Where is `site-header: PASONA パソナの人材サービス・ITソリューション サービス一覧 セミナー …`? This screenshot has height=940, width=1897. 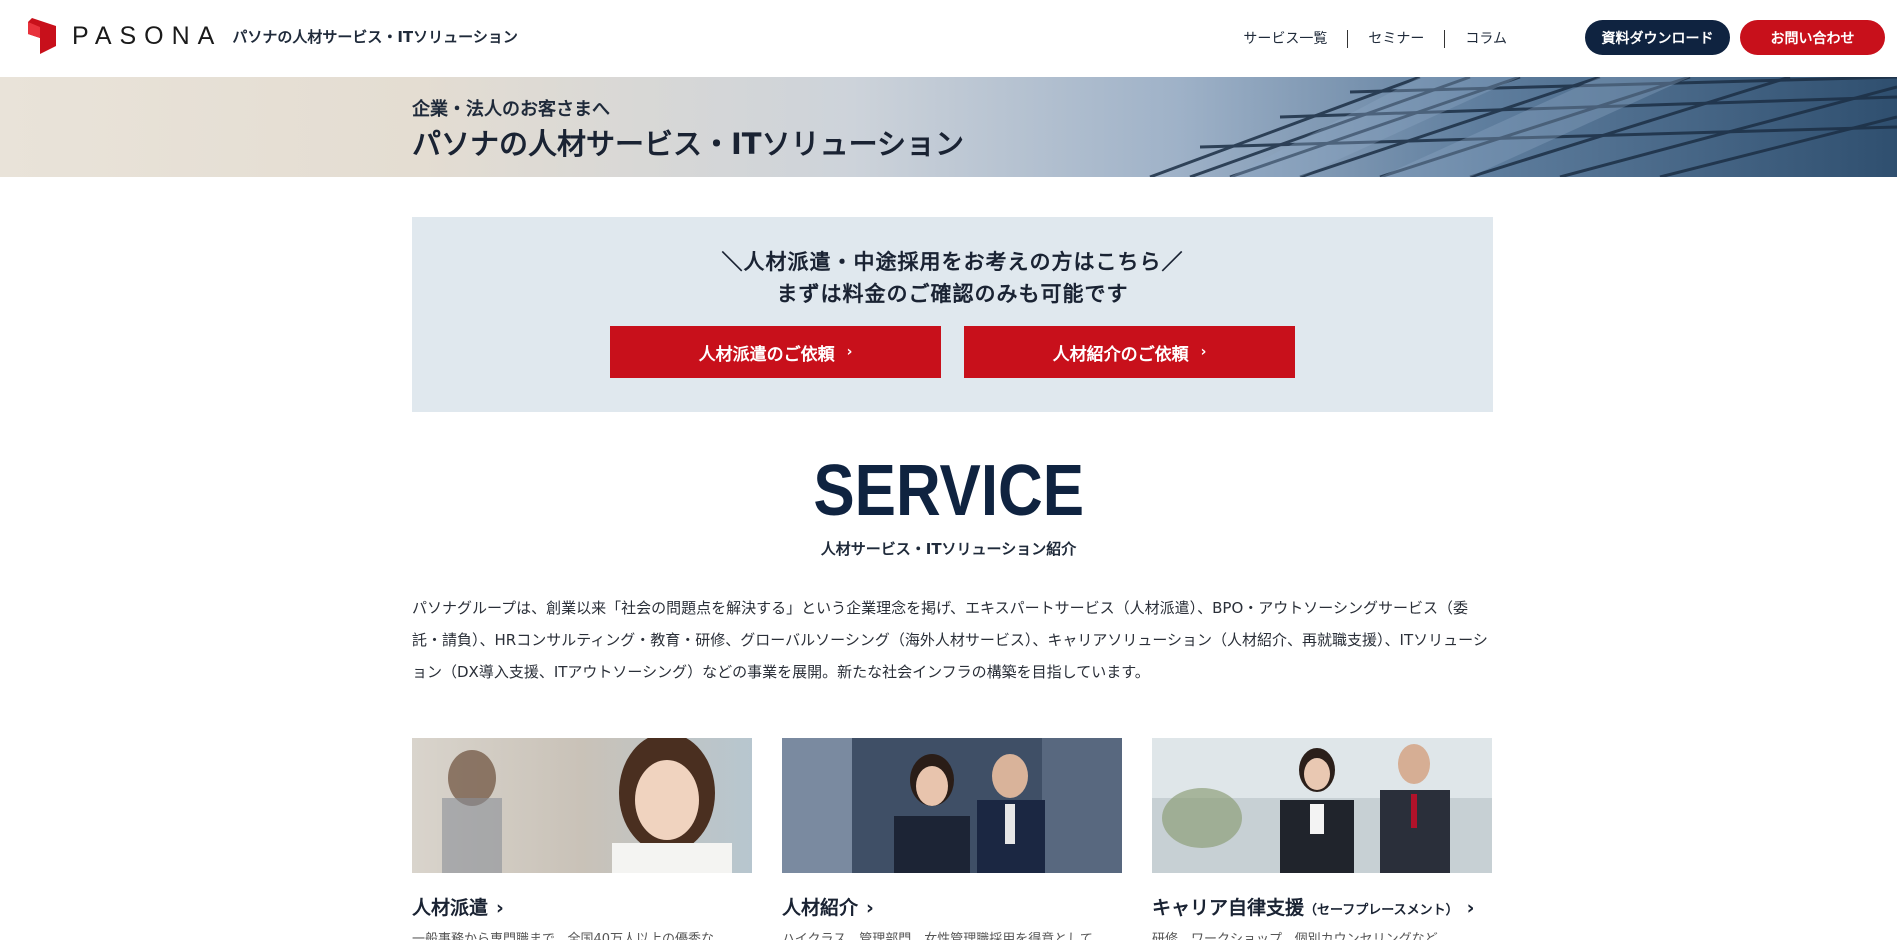 site-header: PASONA パソナの人材サービス・ITソリューション サービス一覧 セミナー … is located at coordinates (948, 38).